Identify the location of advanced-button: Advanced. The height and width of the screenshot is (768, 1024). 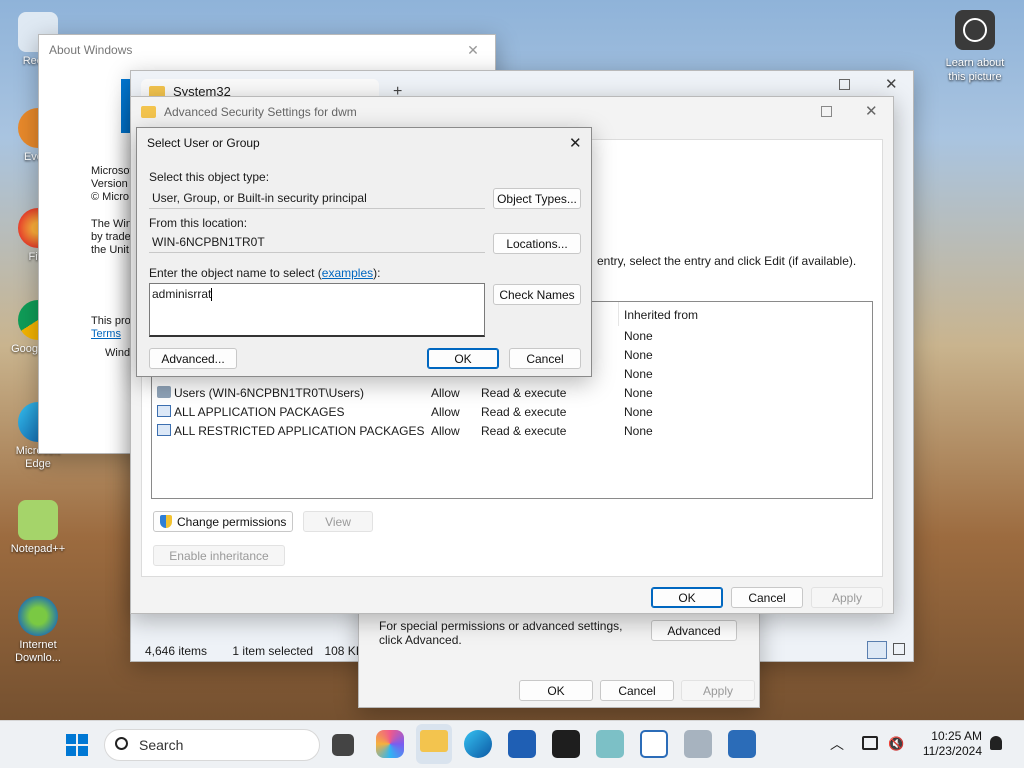
(694, 630).